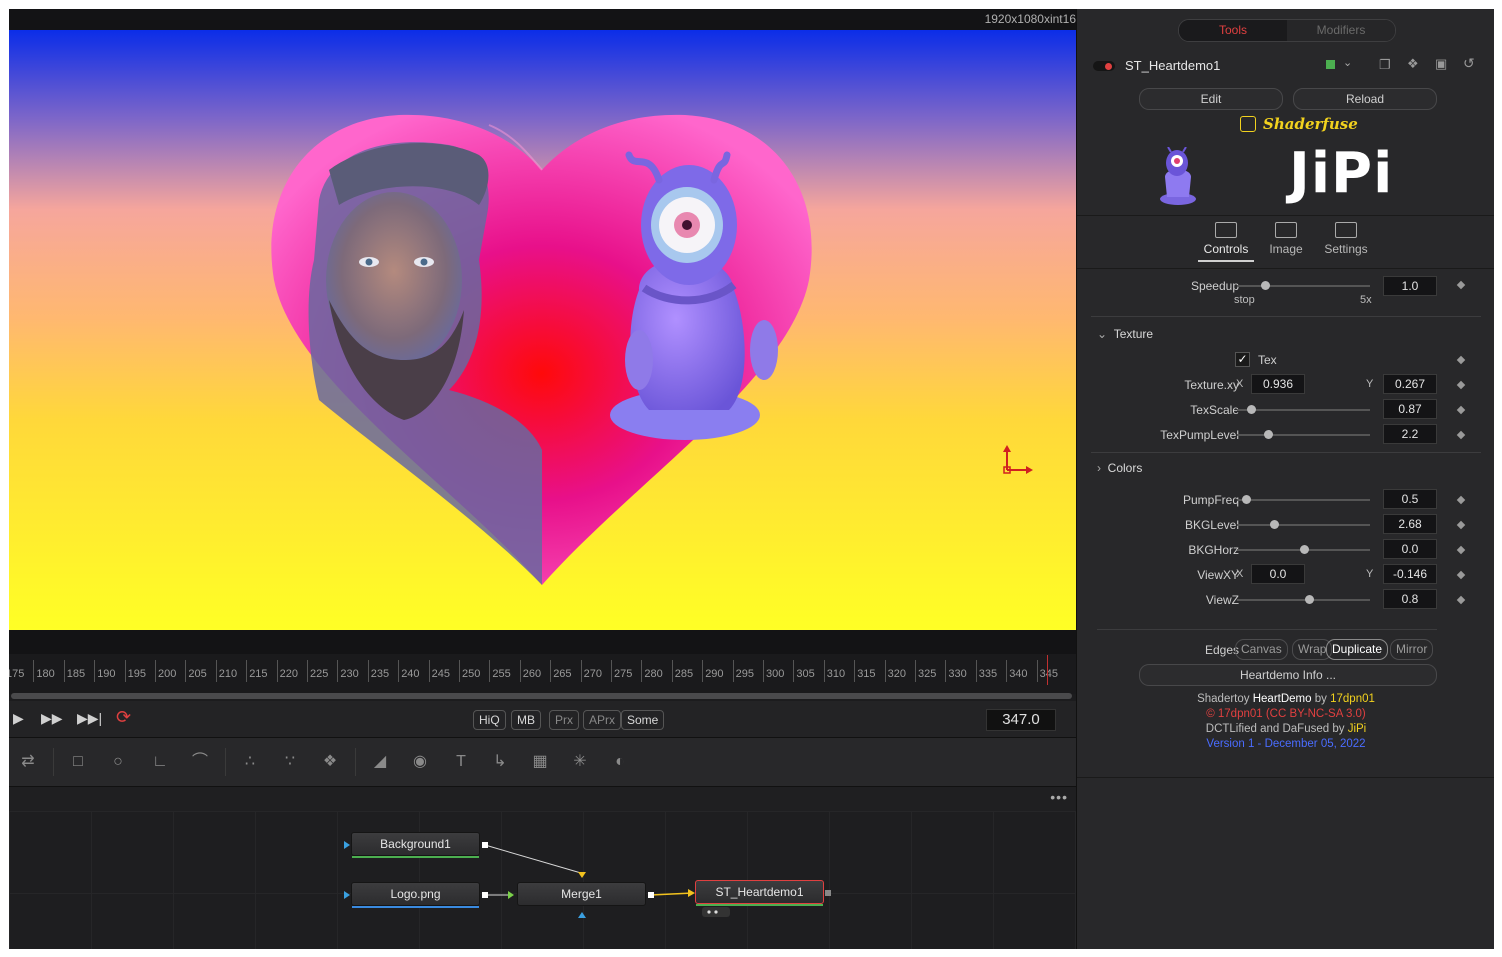  Describe the element at coordinates (1410, 499) in the screenshot. I see `pumpfreq-field: 0.5` at that location.